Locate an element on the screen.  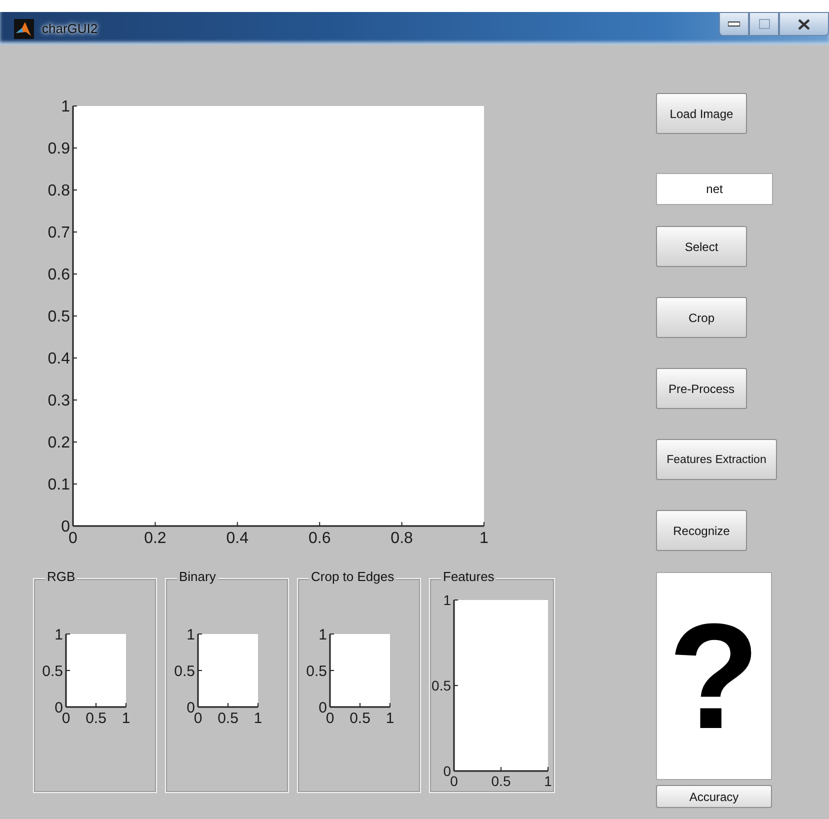
window-title: charGUI2 is located at coordinates (70, 28).